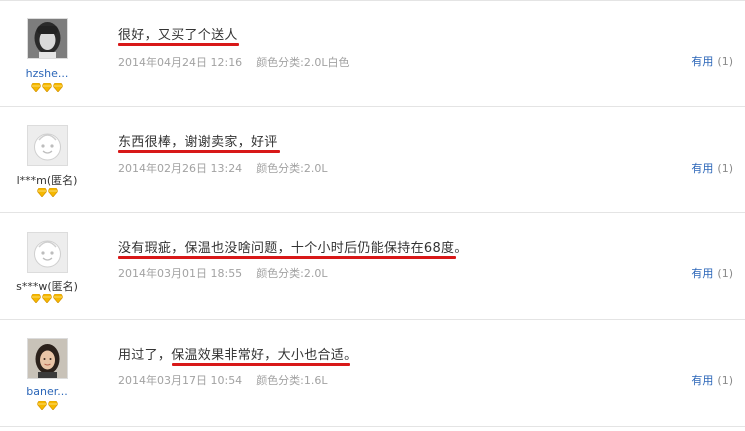 Image resolution: width=745 pixels, height=431 pixels. I want to click on review-date: 2014年03月17日 10:54, so click(180, 380).